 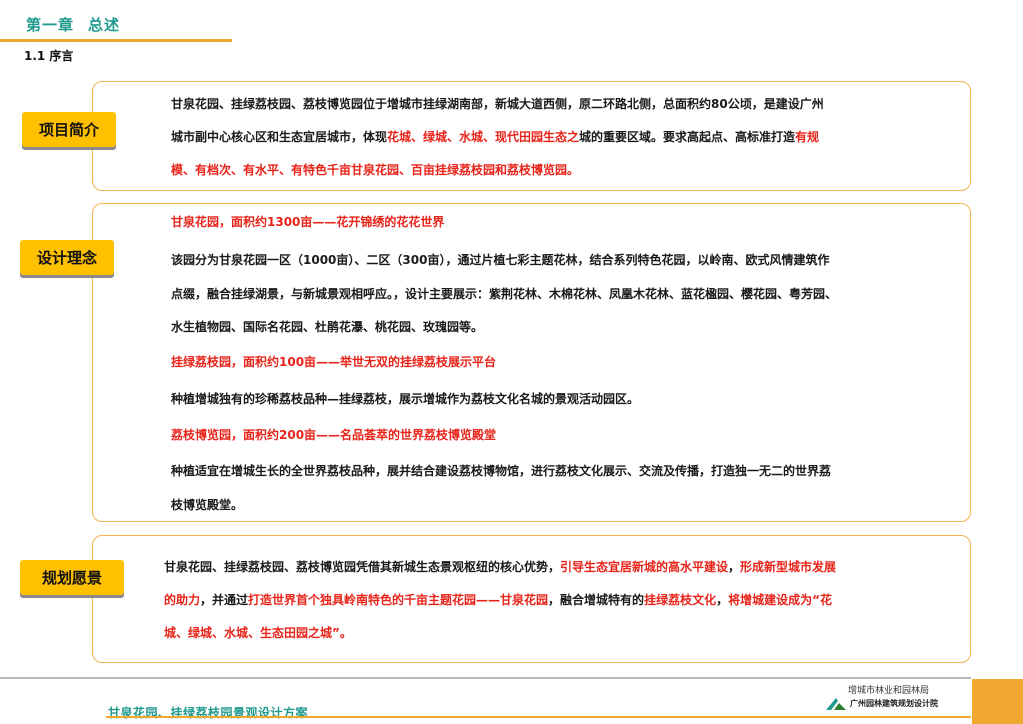 What do you see at coordinates (104, 25) in the screenshot?
I see `chapter-name: 总述` at bounding box center [104, 25].